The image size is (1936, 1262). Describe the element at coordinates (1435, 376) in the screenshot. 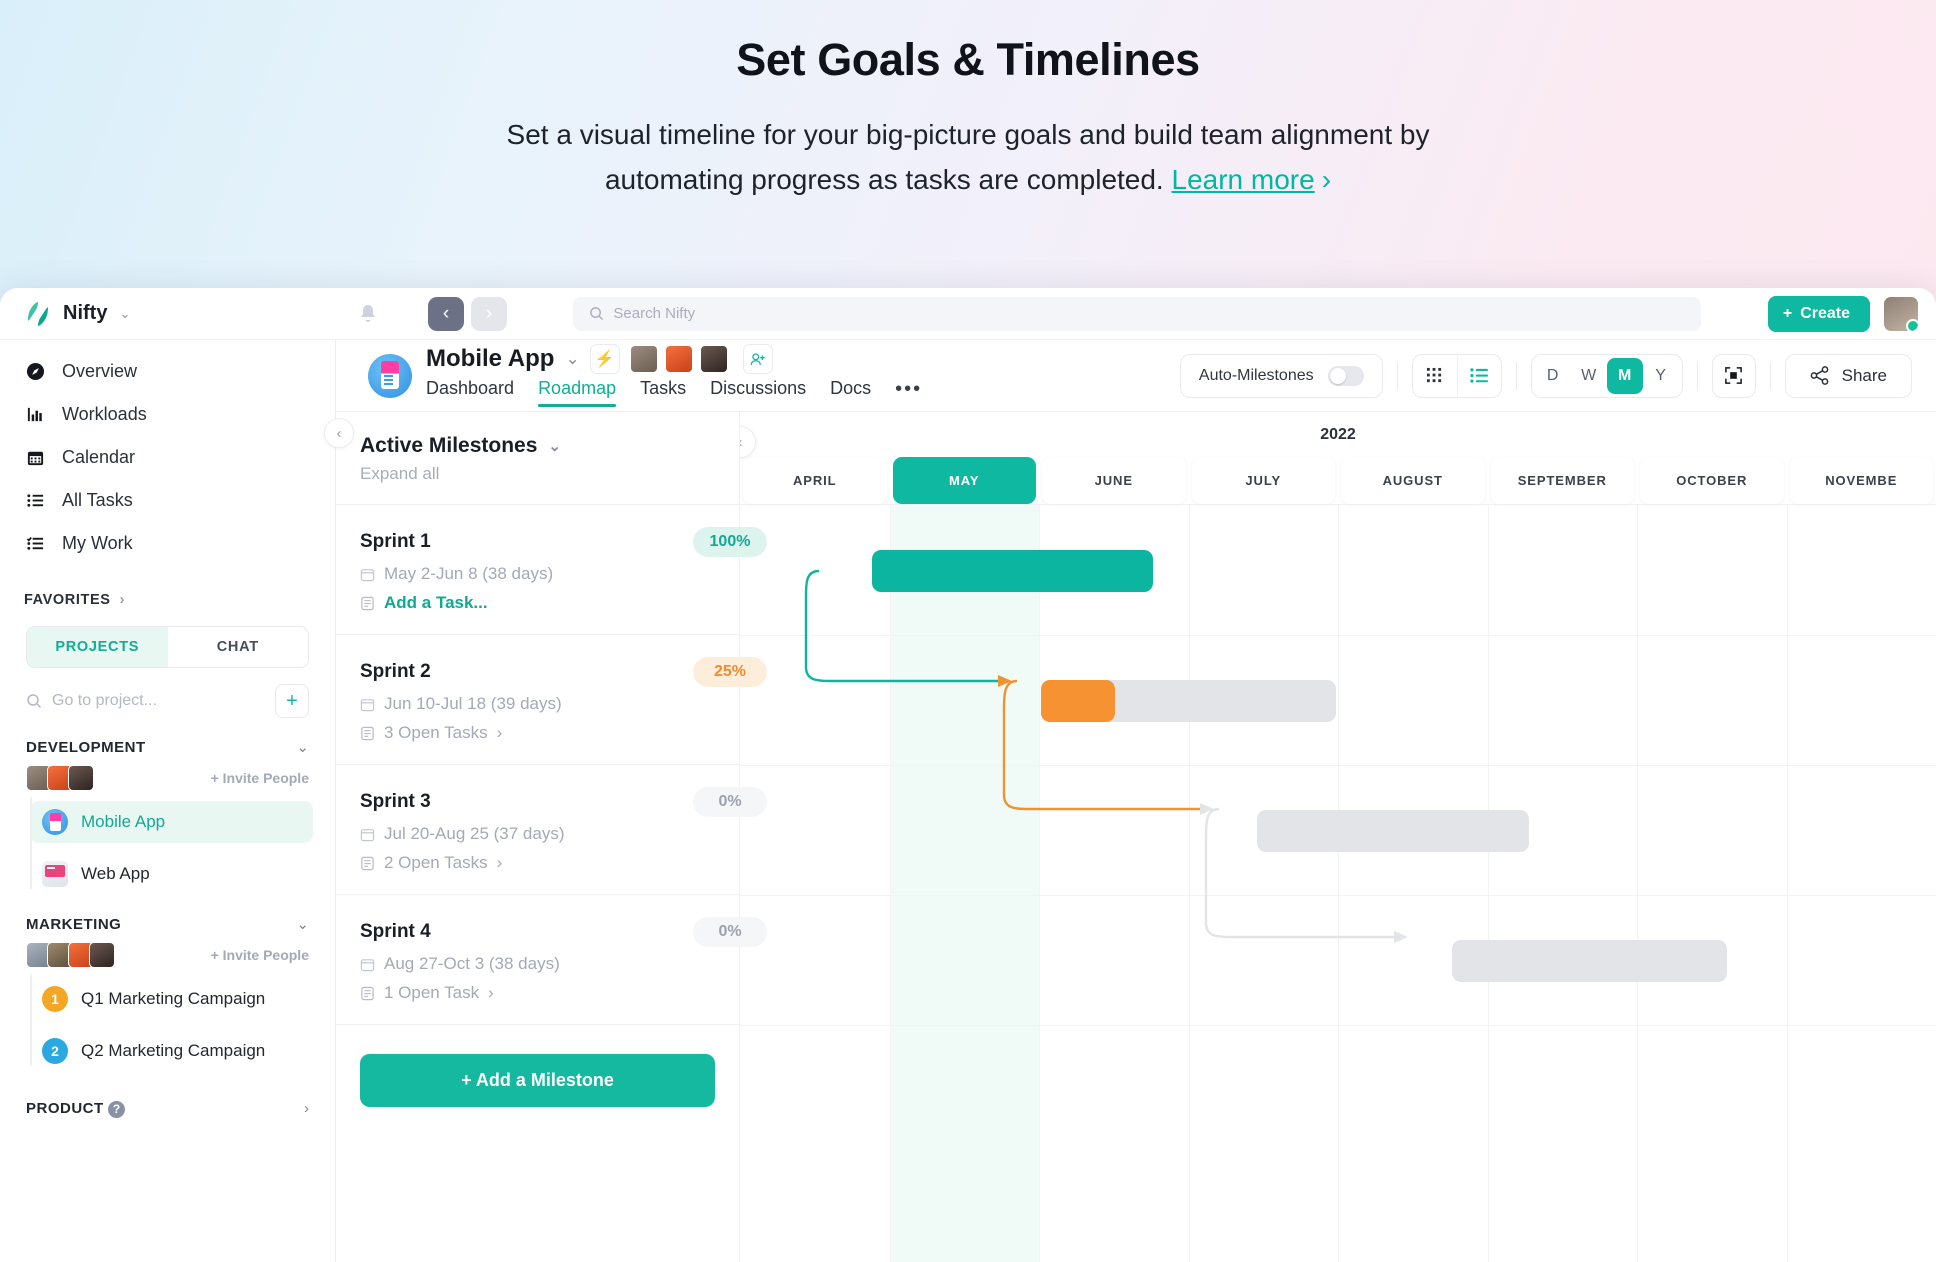

I see `grid-view-icon` at that location.